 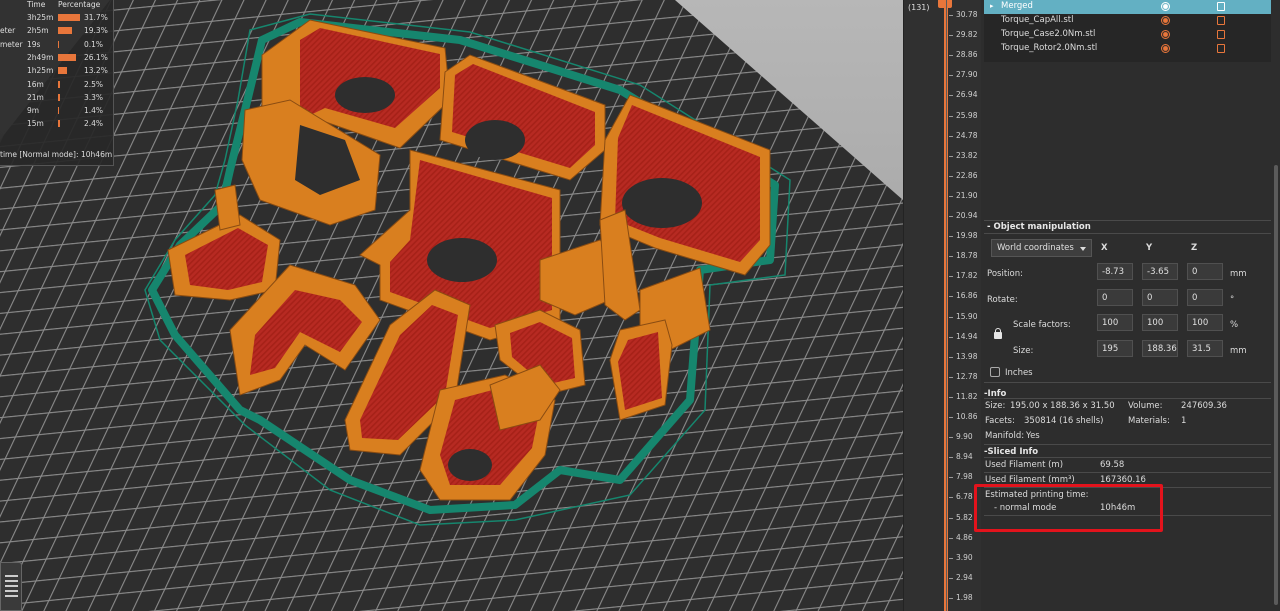 I want to click on stats-row: meter 19s 0.1%, so click(x=57, y=44).